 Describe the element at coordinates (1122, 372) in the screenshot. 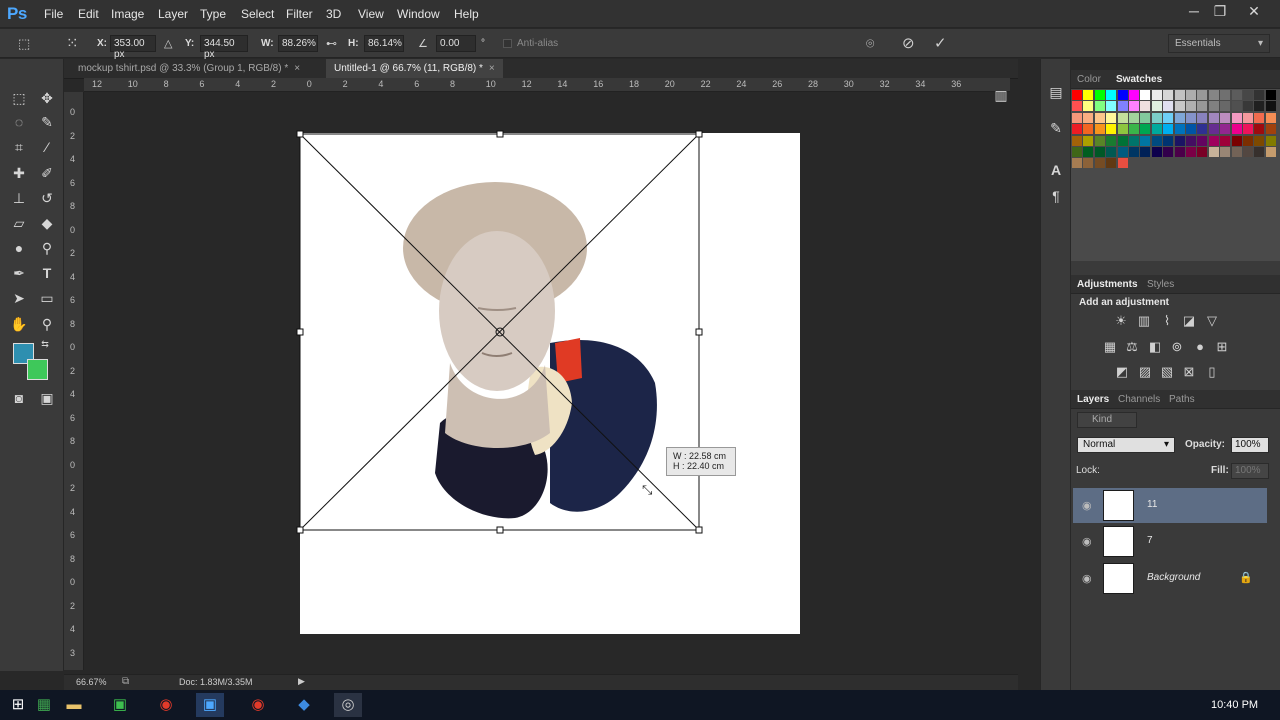

I see `invert-icon: ◩` at that location.